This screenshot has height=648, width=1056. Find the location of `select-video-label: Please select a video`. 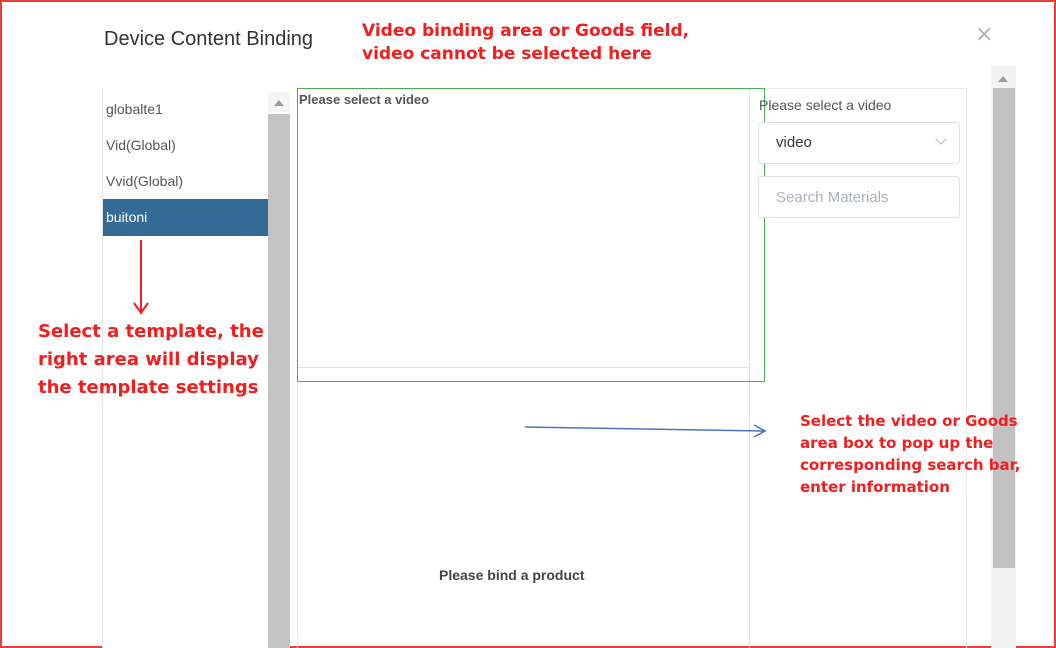

select-video-label: Please select a video is located at coordinates (825, 105).